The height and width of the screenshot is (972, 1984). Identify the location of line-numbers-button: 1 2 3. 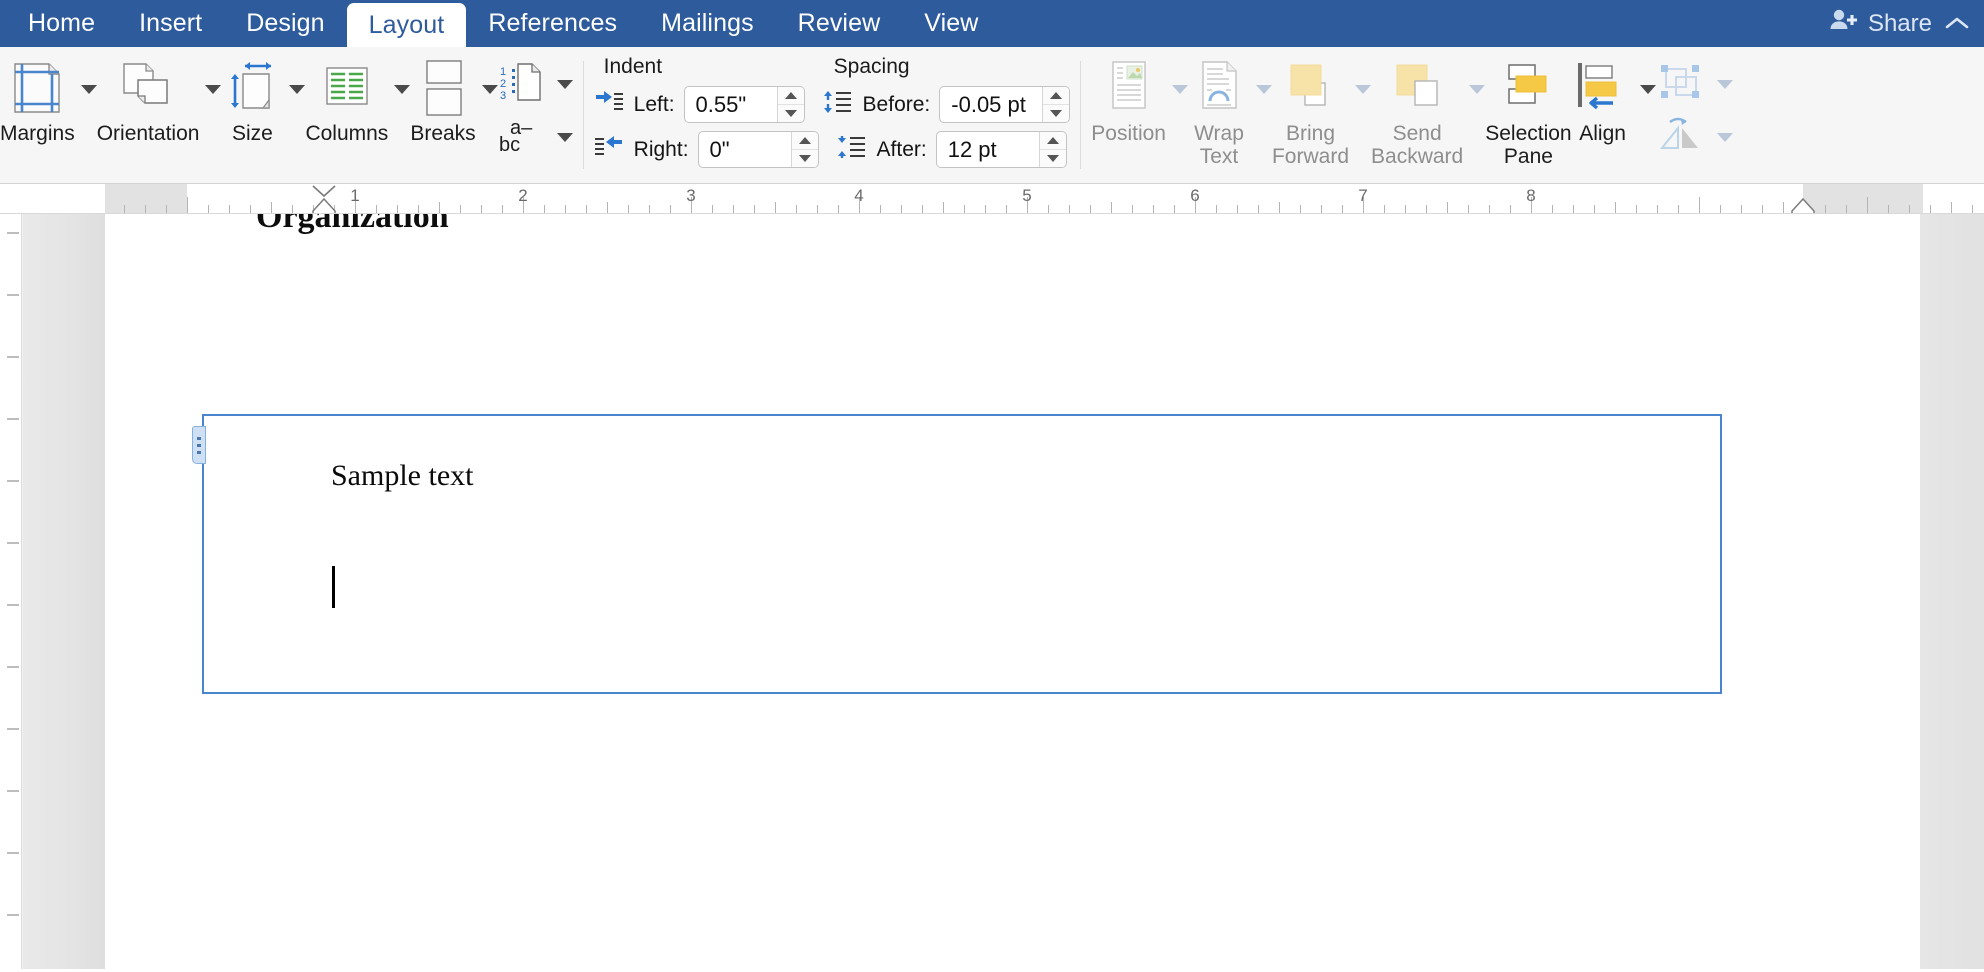
(535, 84).